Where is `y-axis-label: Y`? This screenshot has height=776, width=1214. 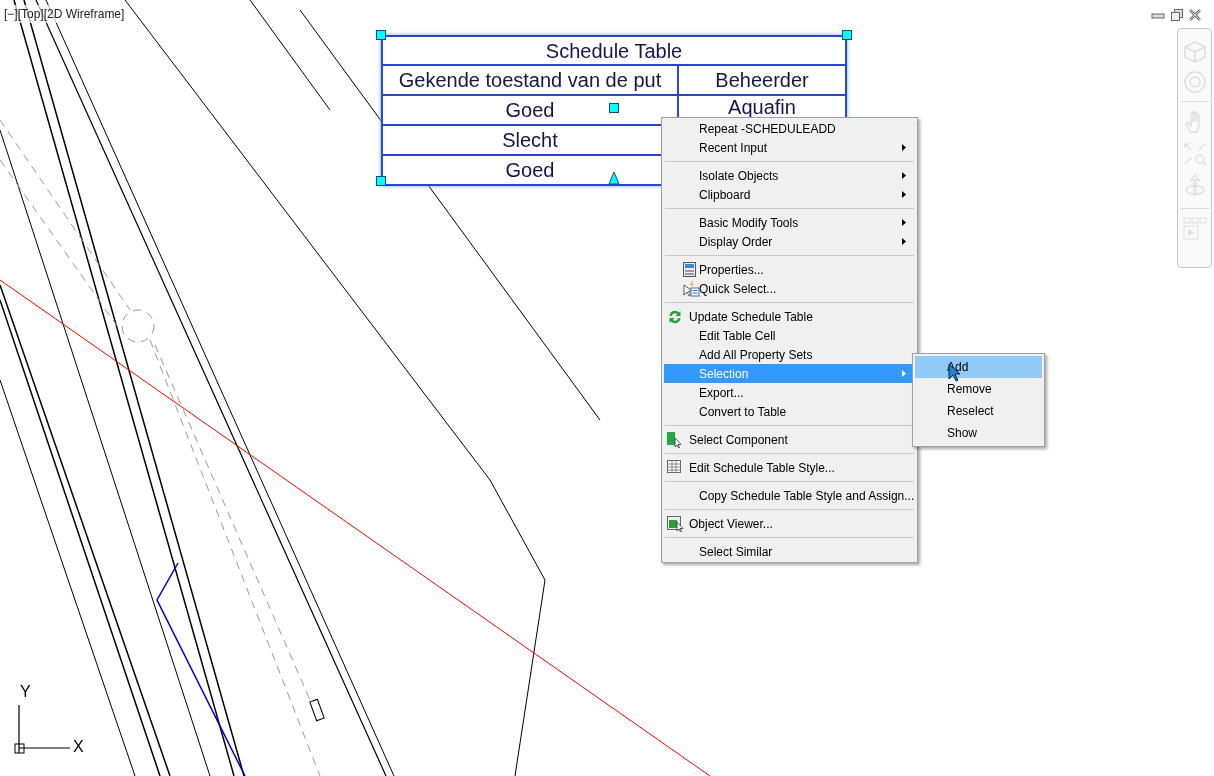
y-axis-label: Y is located at coordinates (25, 692).